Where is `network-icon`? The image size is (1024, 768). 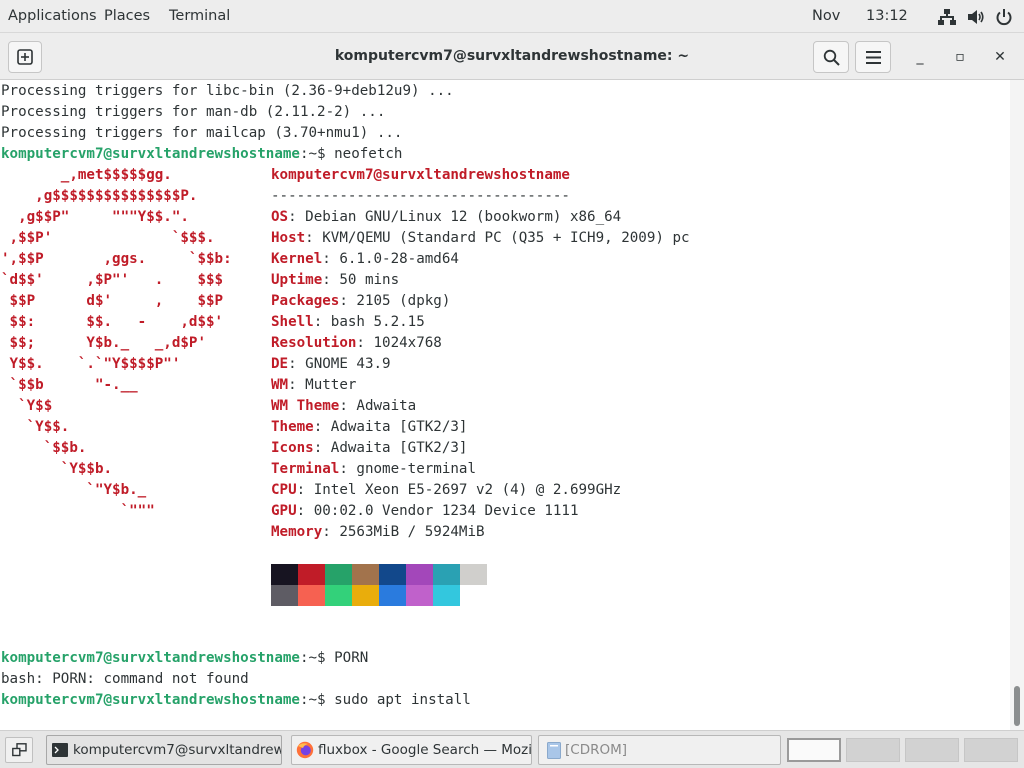
network-icon is located at coordinates (947, 17).